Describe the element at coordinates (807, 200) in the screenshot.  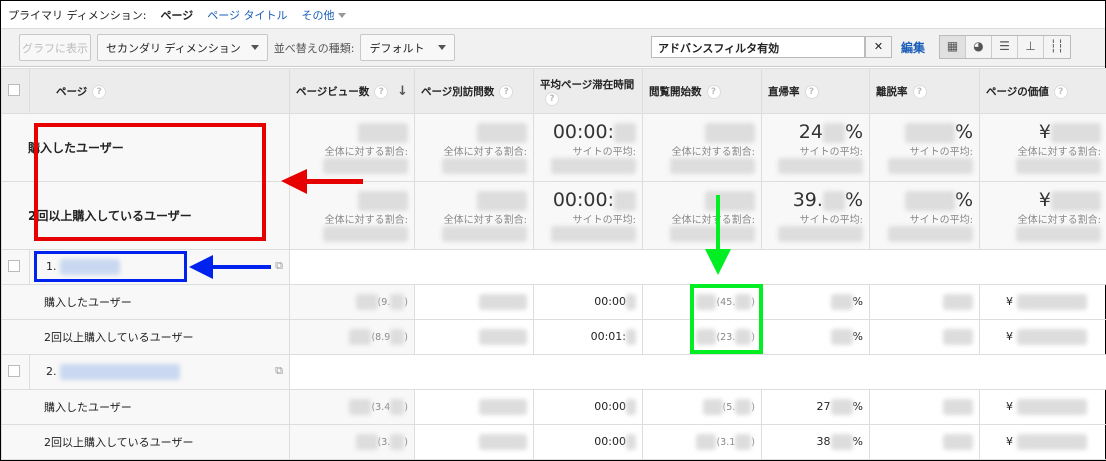
I see `summary-value: 39.` at that location.